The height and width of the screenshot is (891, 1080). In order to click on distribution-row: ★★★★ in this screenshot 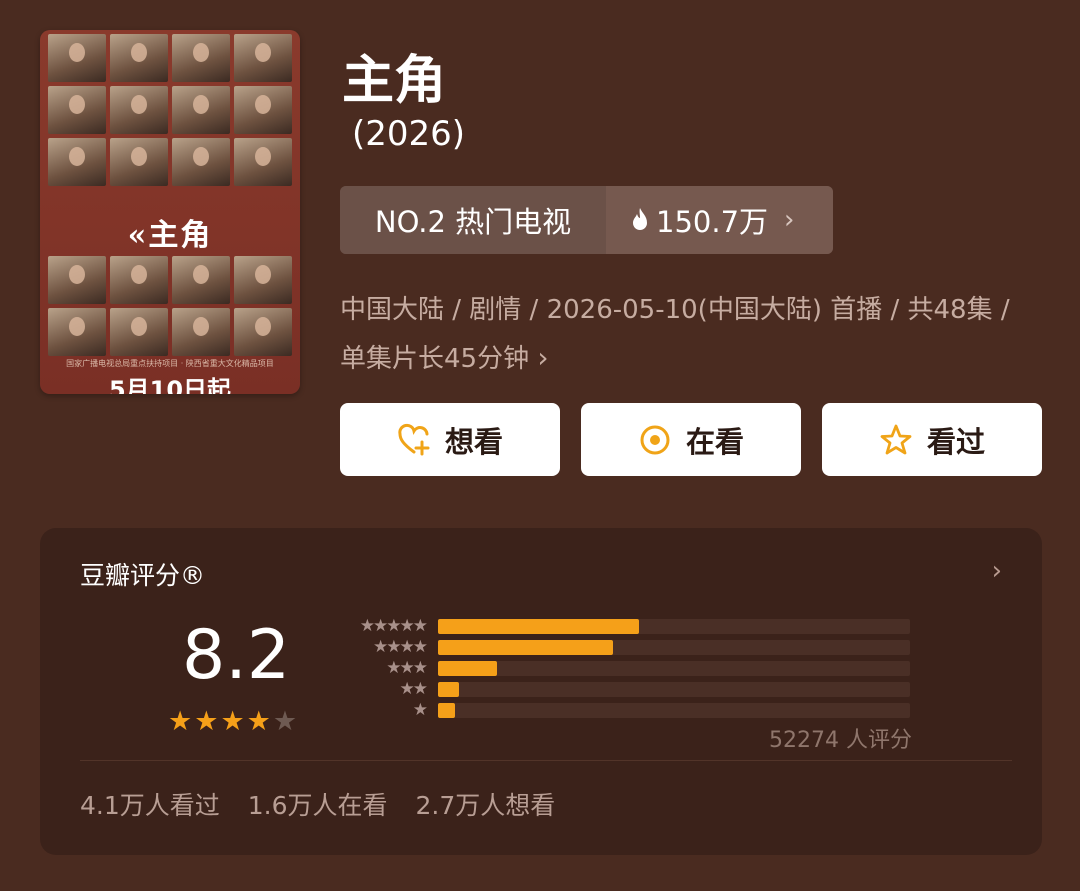, I will do `click(624, 647)`.